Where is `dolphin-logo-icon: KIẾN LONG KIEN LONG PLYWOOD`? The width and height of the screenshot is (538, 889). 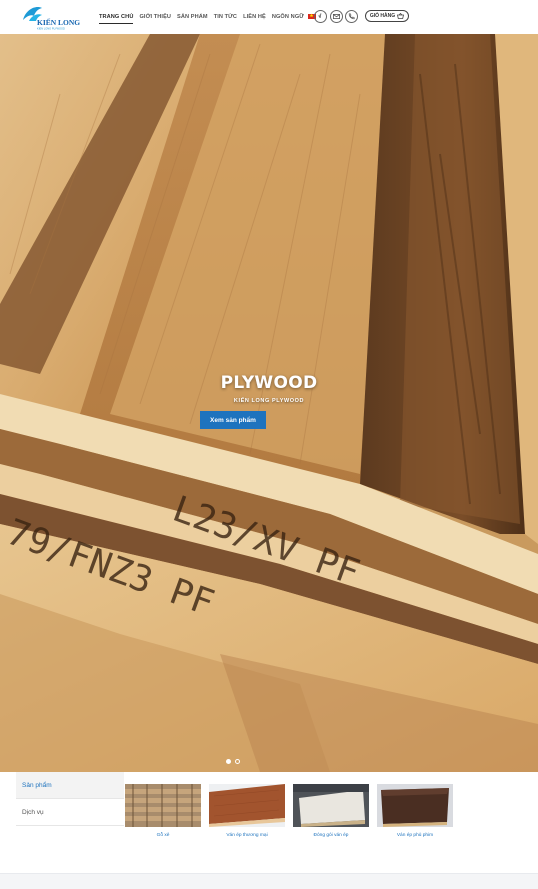 dolphin-logo-icon: KIẾN LONG KIEN LONG PLYWOOD is located at coordinates (51, 19).